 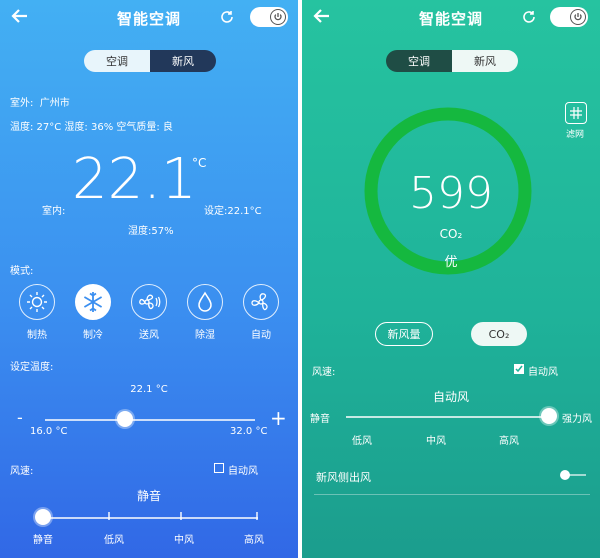 What do you see at coordinates (134, 179) in the screenshot?
I see `indoor-temperature: 22.1` at bounding box center [134, 179].